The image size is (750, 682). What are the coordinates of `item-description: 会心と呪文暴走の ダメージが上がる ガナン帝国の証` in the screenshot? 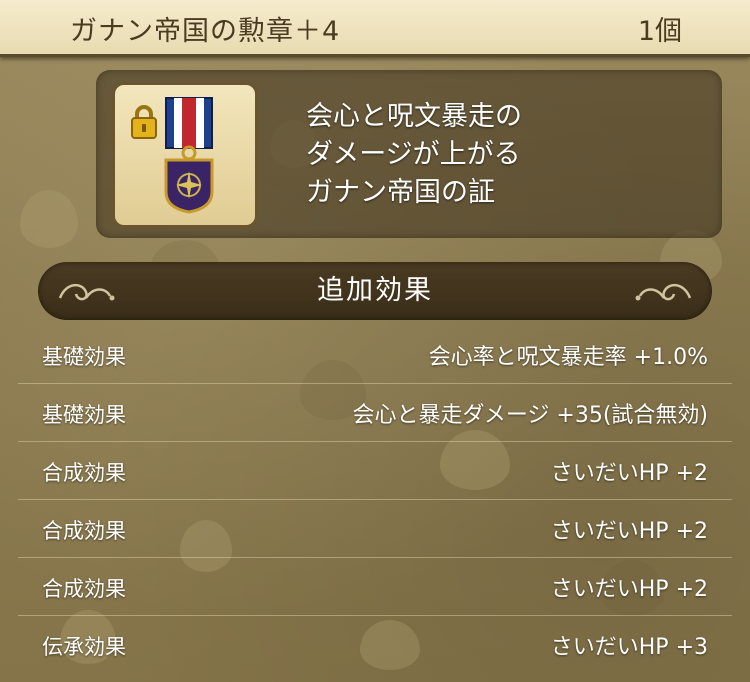 It's located at (506, 155).